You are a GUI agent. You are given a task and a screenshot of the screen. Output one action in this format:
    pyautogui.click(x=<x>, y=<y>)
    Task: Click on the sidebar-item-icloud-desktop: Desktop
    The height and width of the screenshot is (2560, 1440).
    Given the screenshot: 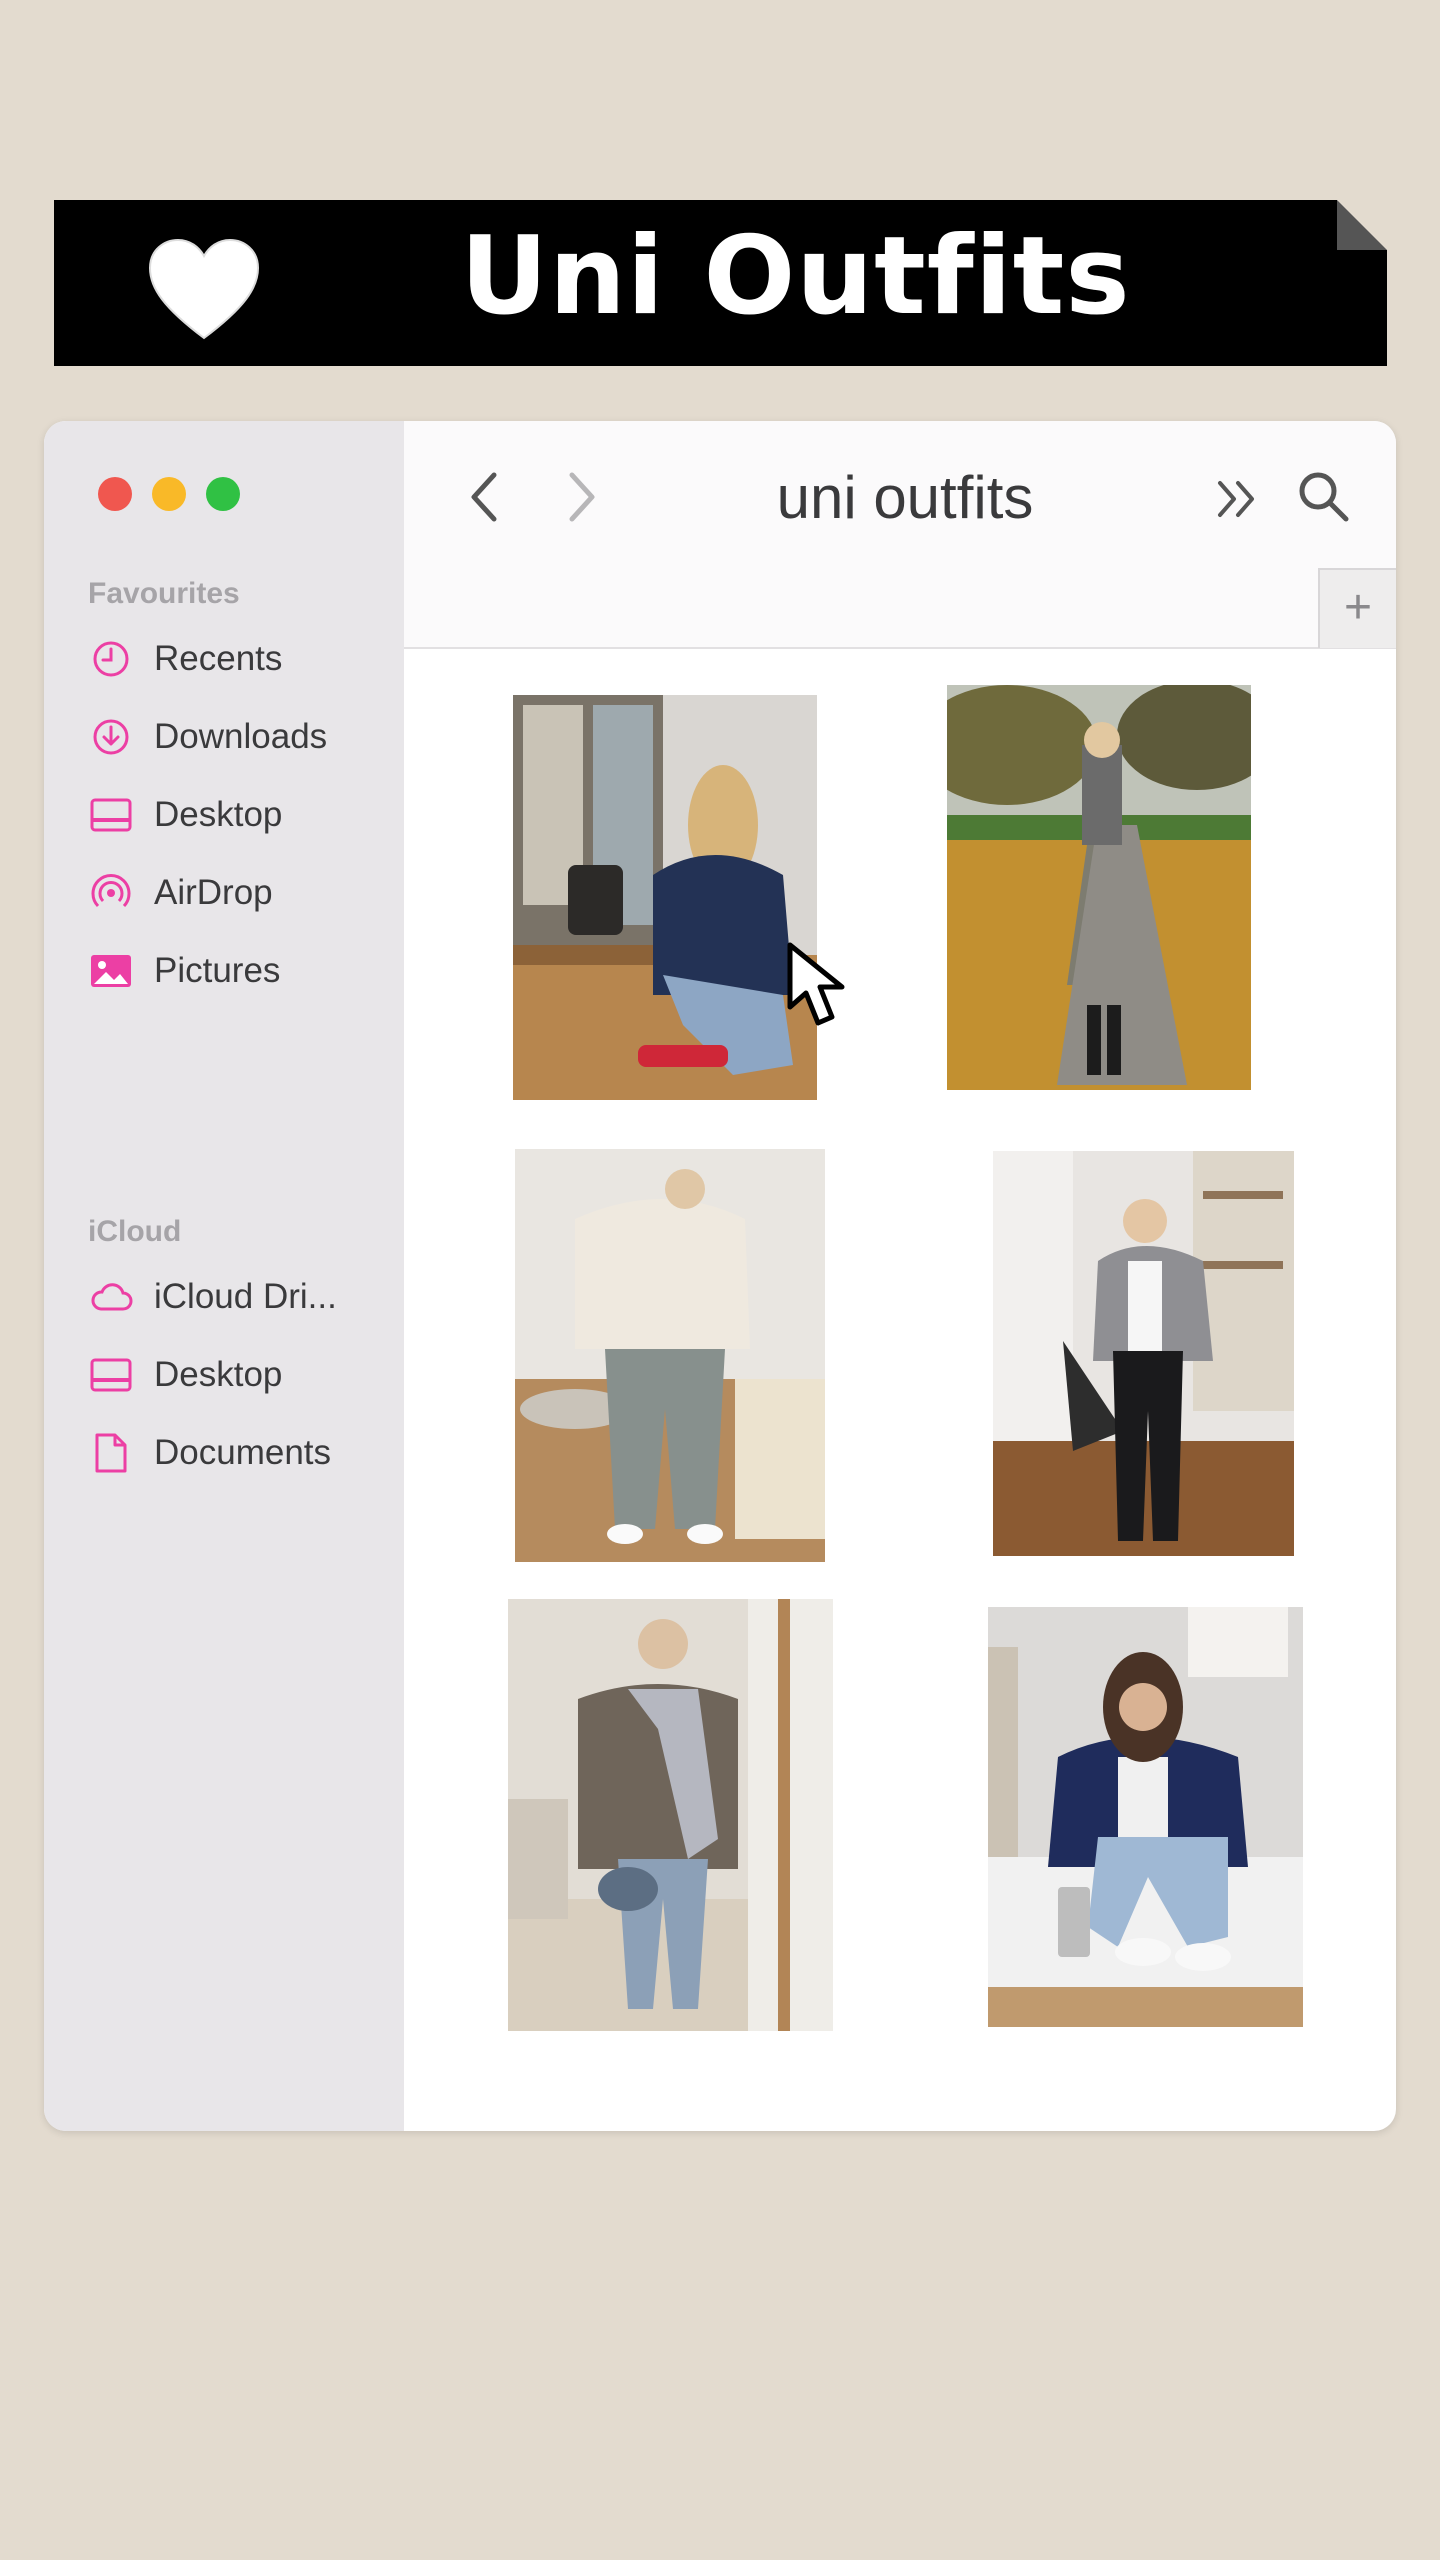 What is the action you would take?
    pyautogui.click(x=185, y=1375)
    